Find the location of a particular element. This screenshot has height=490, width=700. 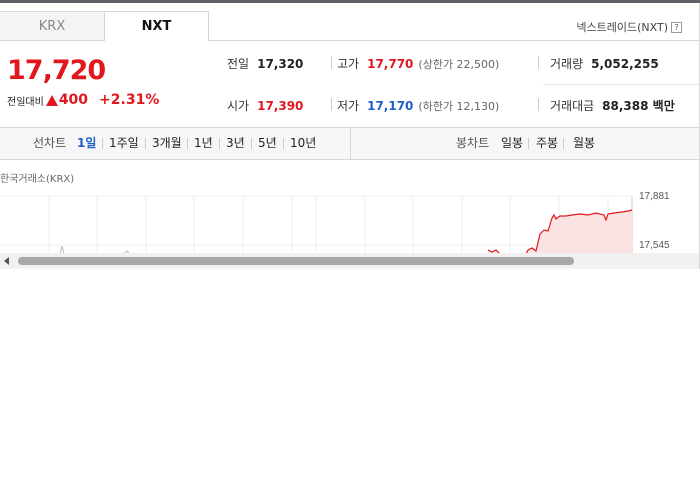

period-5y-button: 5년 is located at coordinates (267, 143).